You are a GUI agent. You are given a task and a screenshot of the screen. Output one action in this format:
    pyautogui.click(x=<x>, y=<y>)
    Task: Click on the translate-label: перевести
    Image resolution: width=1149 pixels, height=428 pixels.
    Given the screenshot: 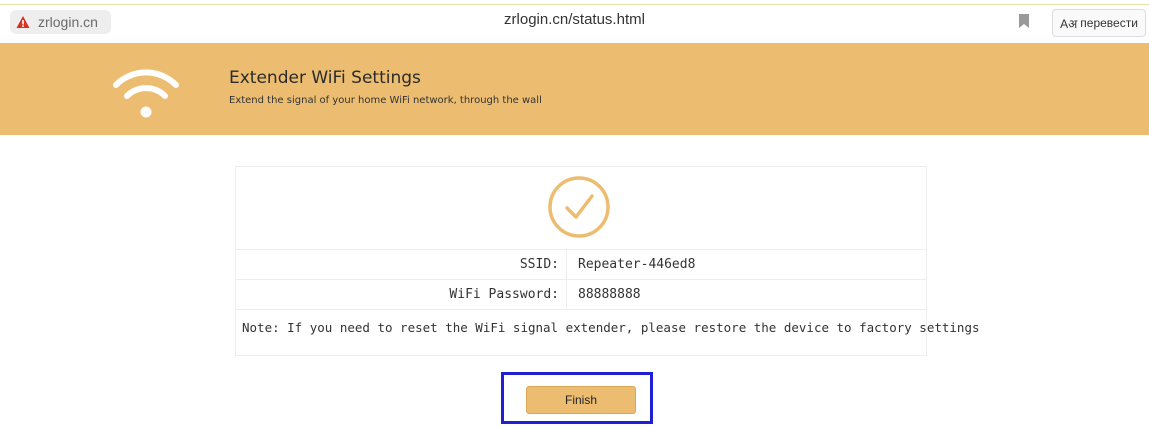 What is the action you would take?
    pyautogui.click(x=1109, y=23)
    